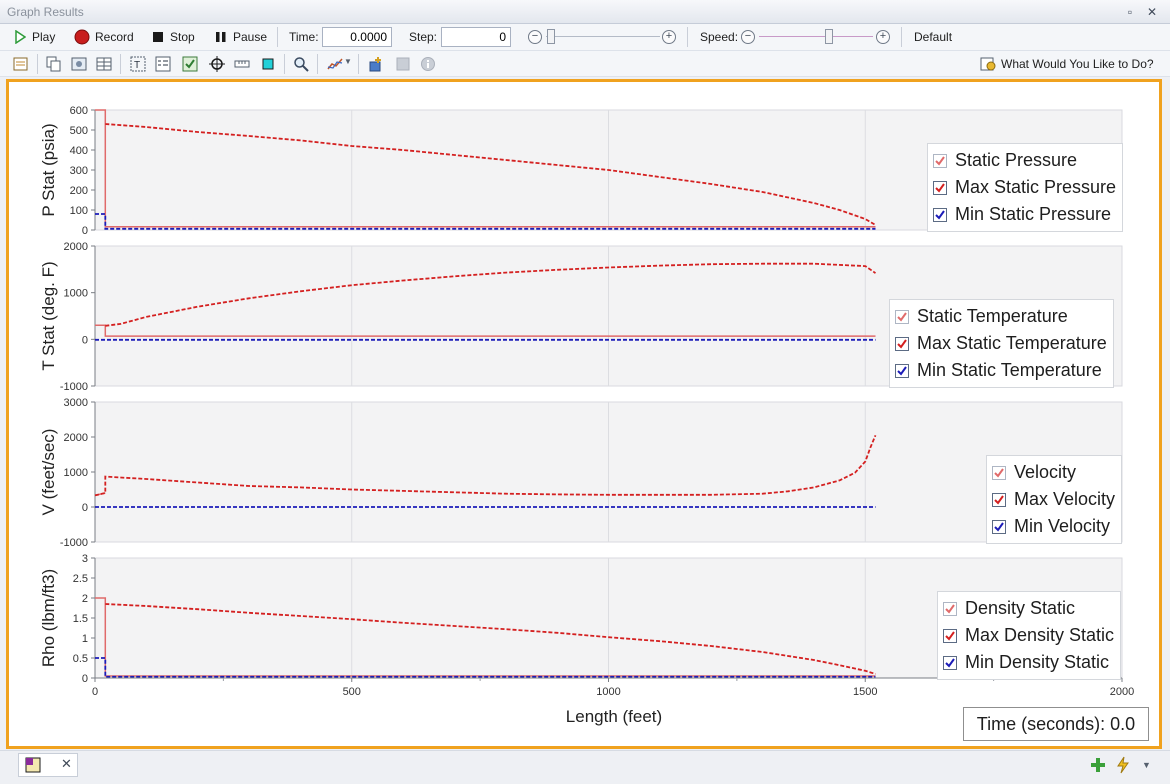 The height and width of the screenshot is (784, 1170). Describe the element at coordinates (883, 37) in the screenshot. I see `speed-increase-button: +` at that location.